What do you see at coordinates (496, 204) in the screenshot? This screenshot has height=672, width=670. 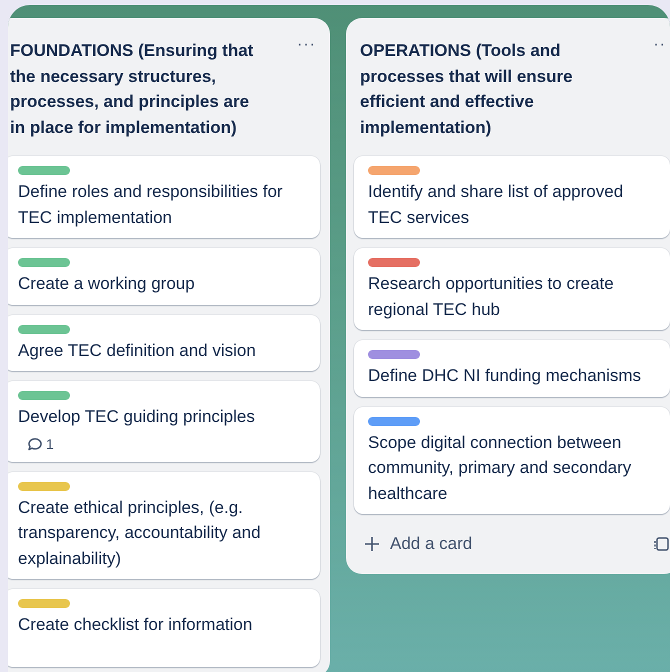 I see `card-title: Identify and share list of approved TEC services` at bounding box center [496, 204].